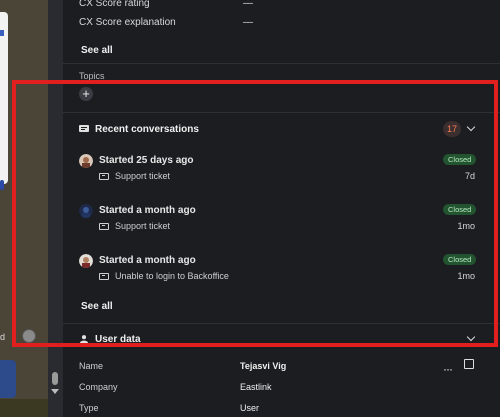 The image size is (500, 417). What do you see at coordinates (250, 408) in the screenshot?
I see `user-field-value: User` at bounding box center [250, 408].